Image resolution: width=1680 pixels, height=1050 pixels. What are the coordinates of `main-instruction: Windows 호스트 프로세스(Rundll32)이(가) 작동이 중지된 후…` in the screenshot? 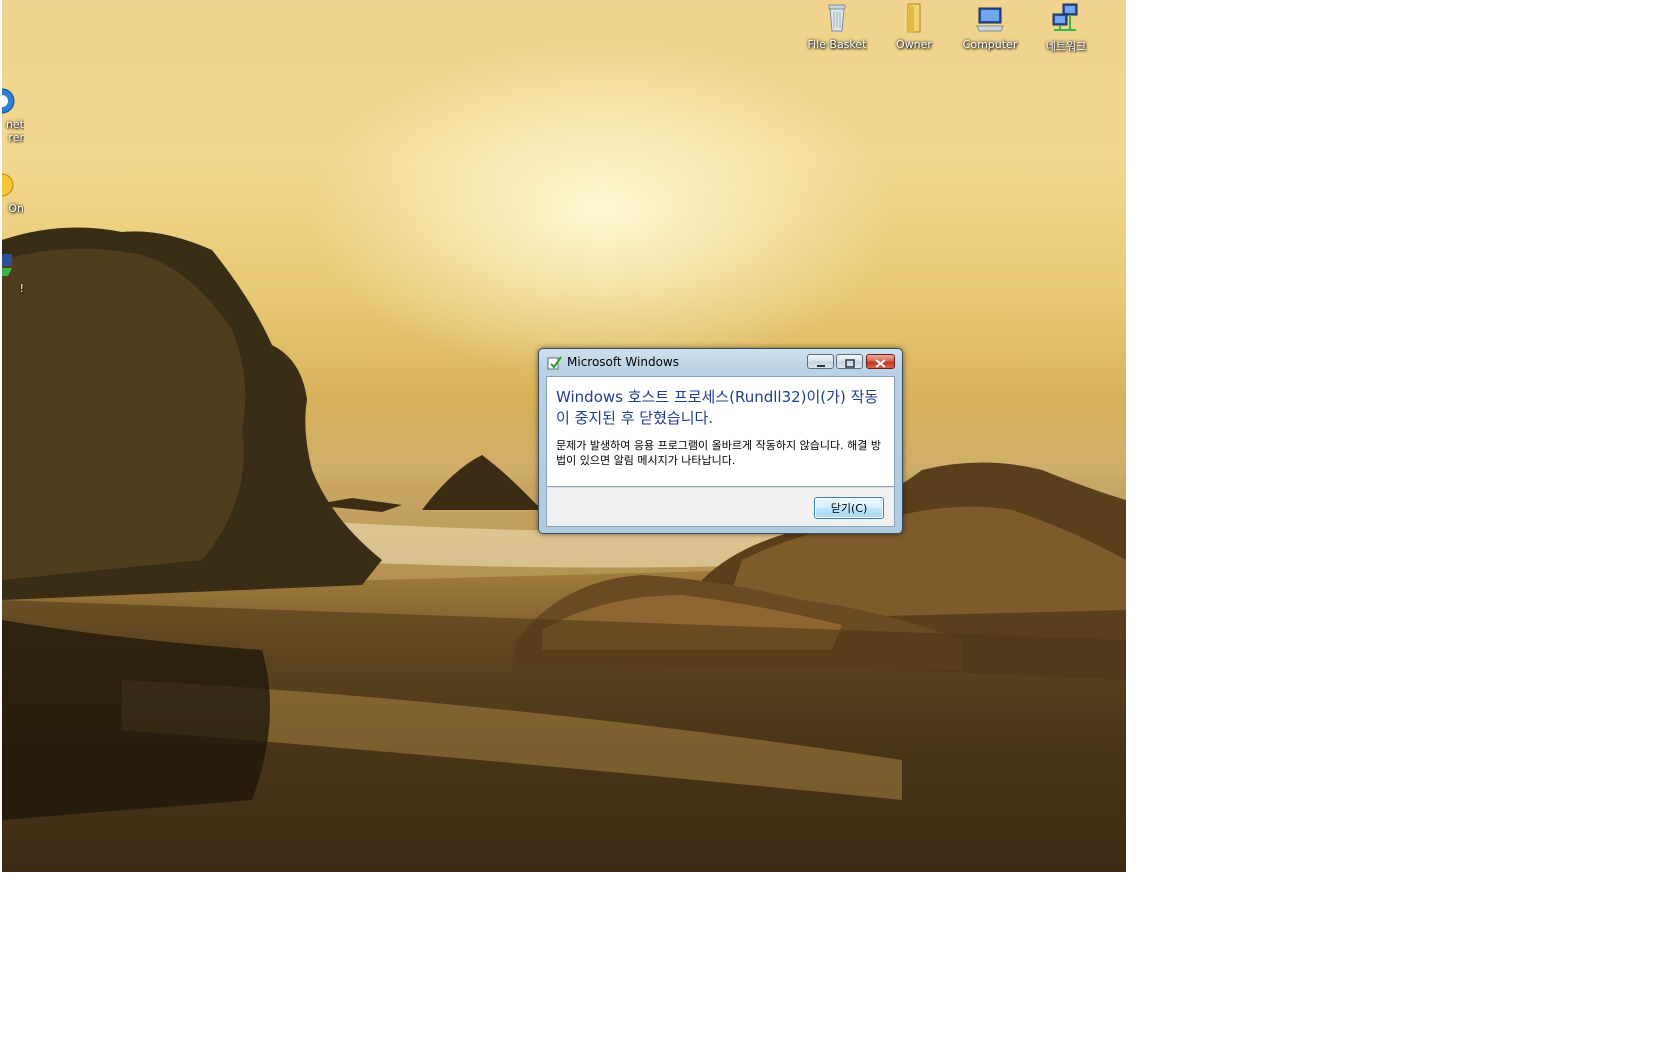 It's located at (717, 407).